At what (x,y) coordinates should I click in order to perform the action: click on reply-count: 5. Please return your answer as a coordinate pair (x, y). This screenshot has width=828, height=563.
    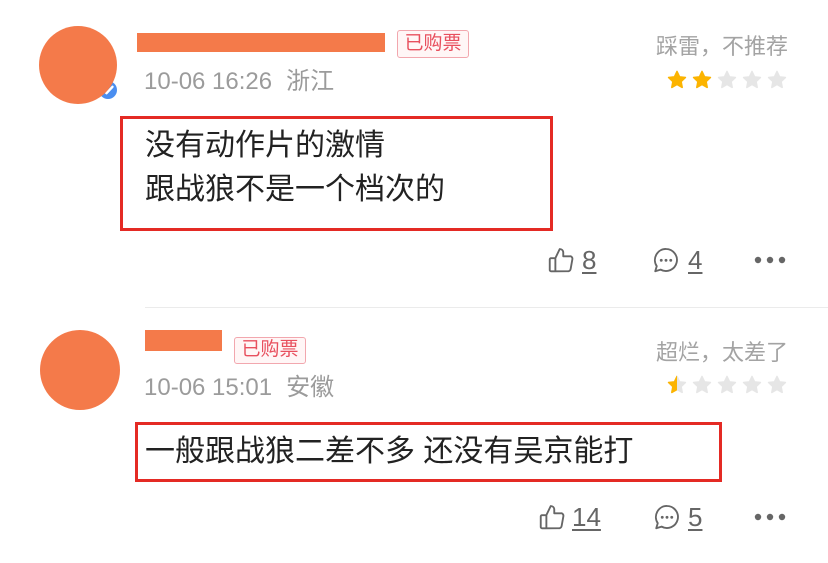
    Looking at the image, I should click on (695, 517).